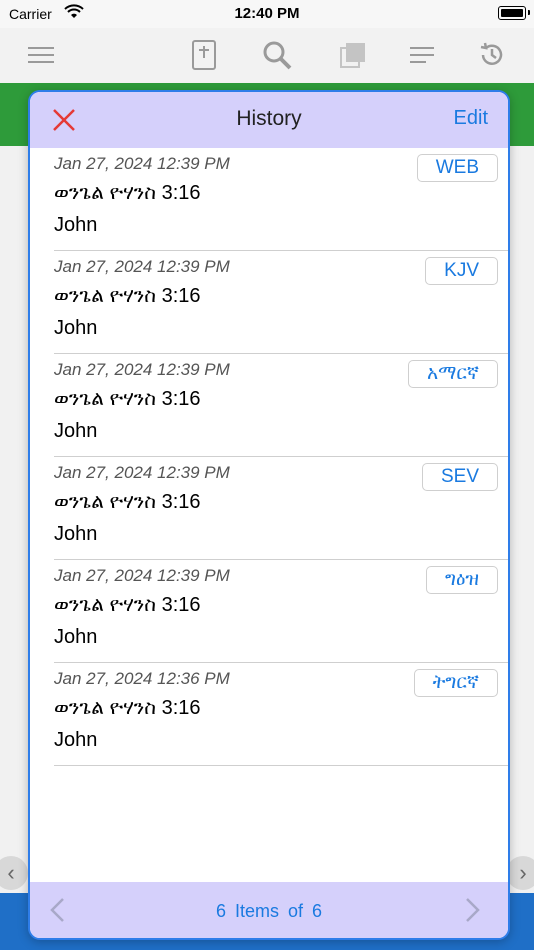  Describe the element at coordinates (452, 374) in the screenshot. I see `version-badge: አማርኛ` at that location.